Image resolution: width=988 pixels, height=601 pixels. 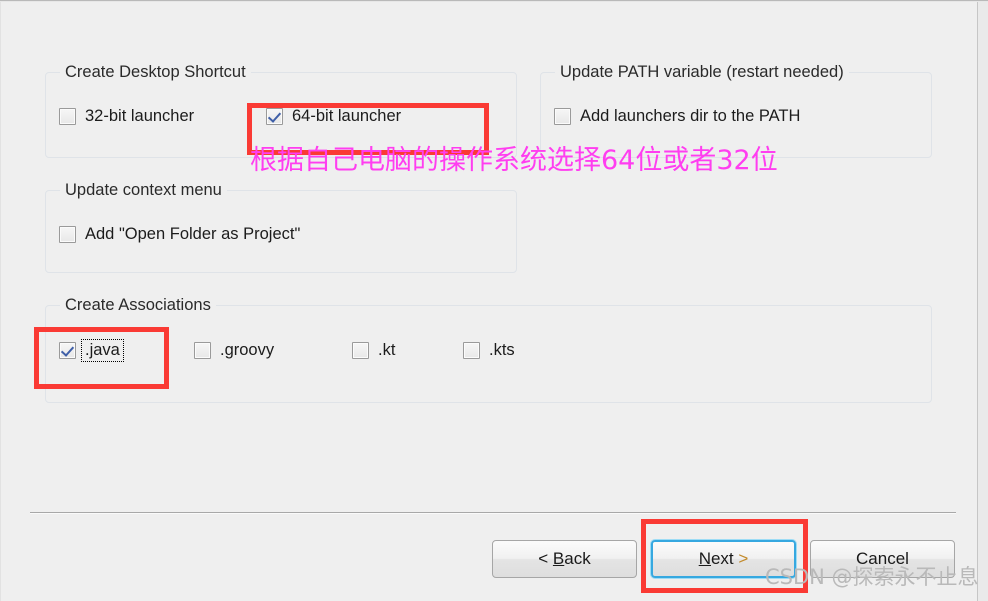 What do you see at coordinates (67, 234) in the screenshot?
I see `checkbox-open-folder-as-project` at bounding box center [67, 234].